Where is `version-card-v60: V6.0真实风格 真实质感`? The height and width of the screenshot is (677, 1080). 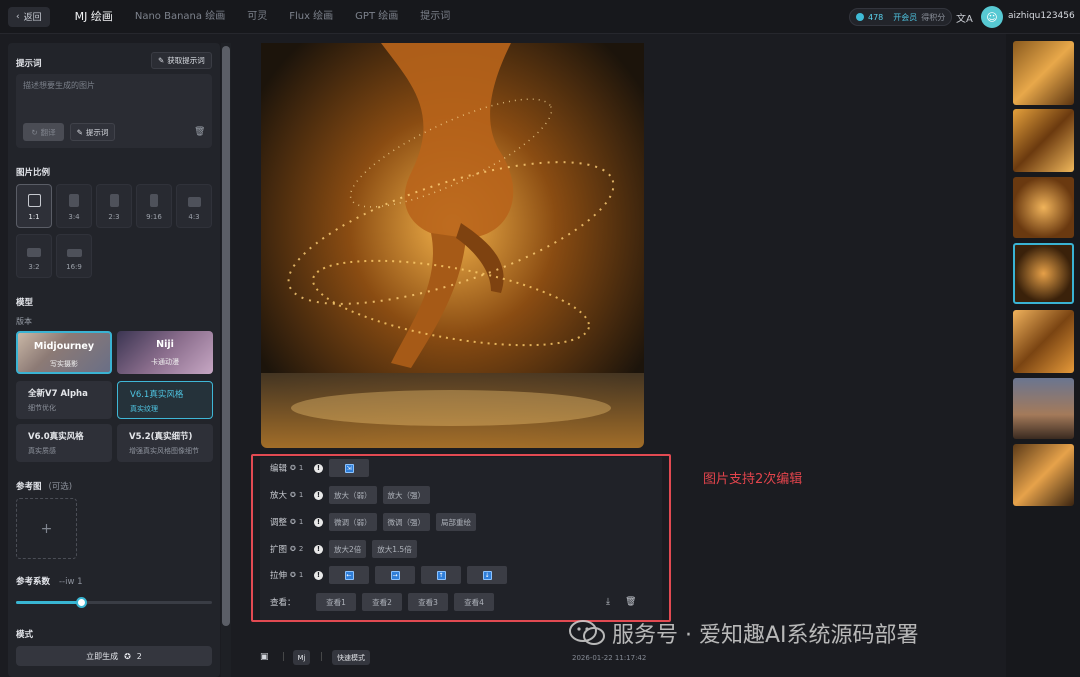
version-card-v60: V6.0真实风格 真实质感 is located at coordinates (64, 443).